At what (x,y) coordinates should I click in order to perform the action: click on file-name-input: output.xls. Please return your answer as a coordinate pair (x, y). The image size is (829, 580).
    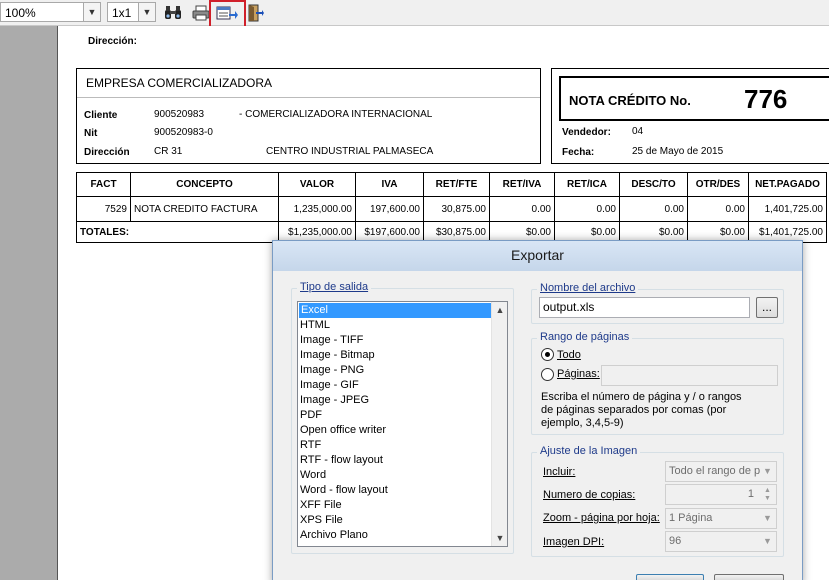
    Looking at the image, I should click on (644, 307).